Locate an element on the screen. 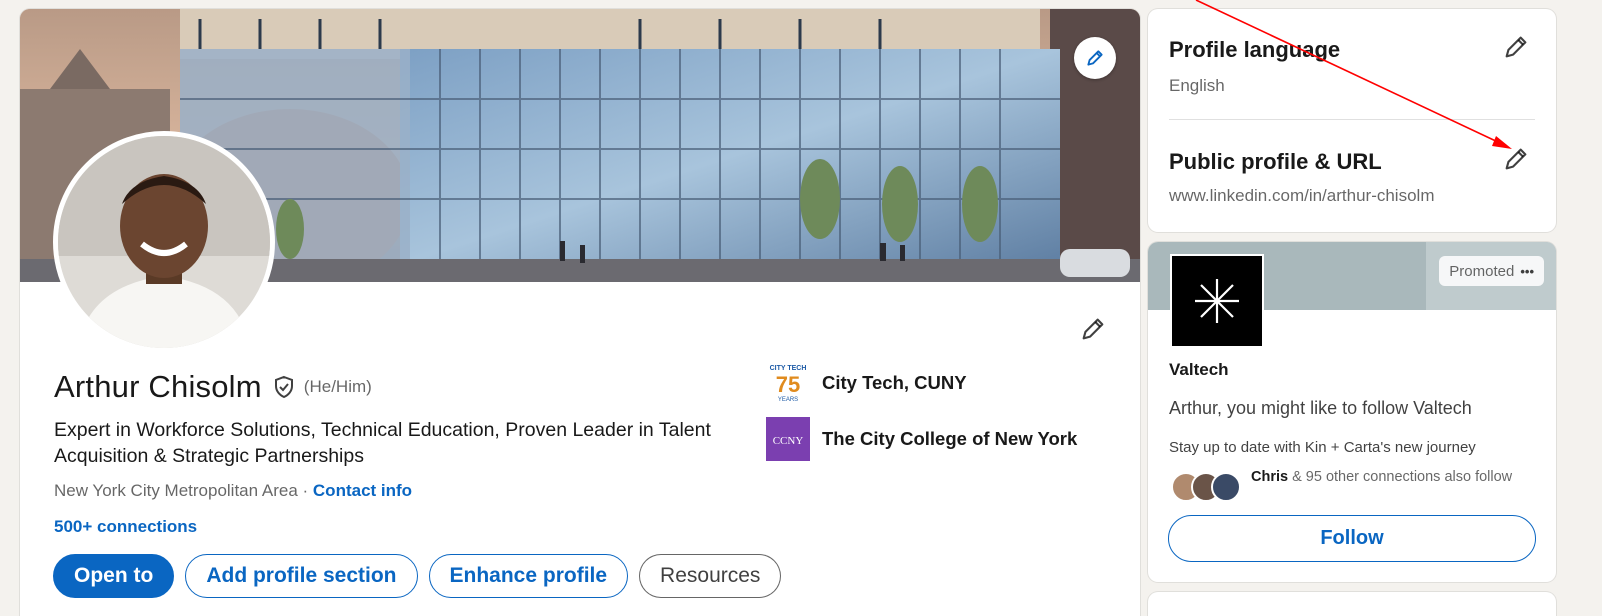  edit-cover-button is located at coordinates (1095, 58).